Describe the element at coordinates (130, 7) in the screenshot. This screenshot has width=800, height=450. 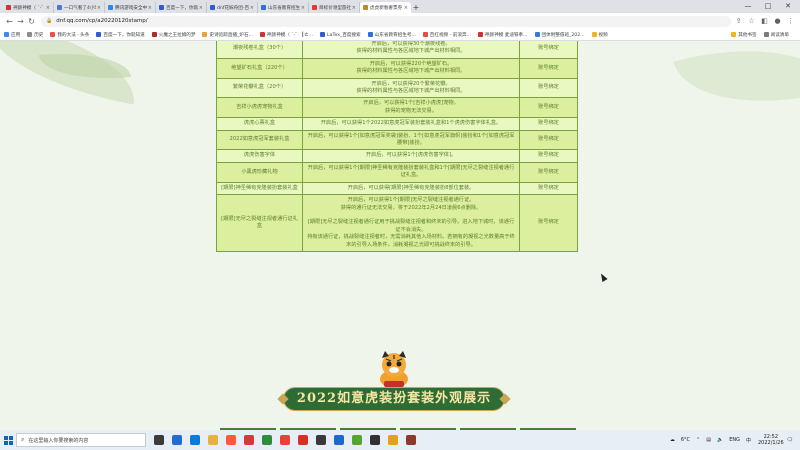
I see `browser-tab: 腾讯游戏安全中心 - 腾讯游戏×` at that location.